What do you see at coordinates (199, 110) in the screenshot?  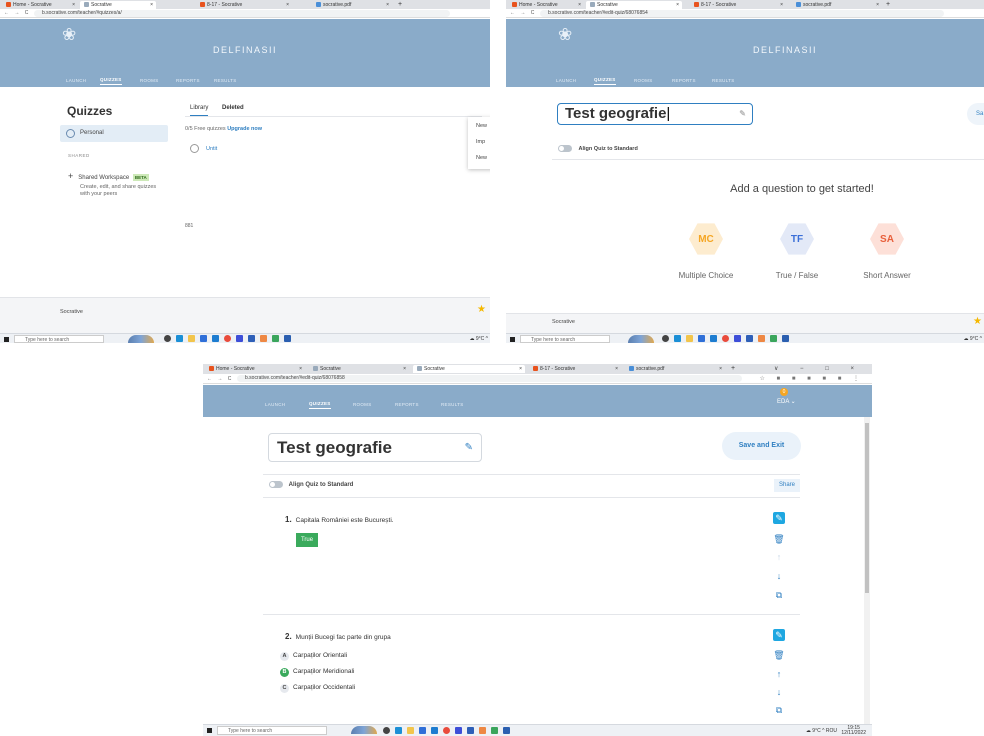 I see `tab-library: Library` at bounding box center [199, 110].